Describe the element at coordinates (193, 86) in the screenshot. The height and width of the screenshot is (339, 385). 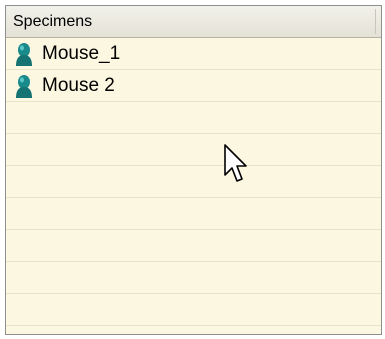
I see `list-item-mouse-2: Mouse 2` at that location.